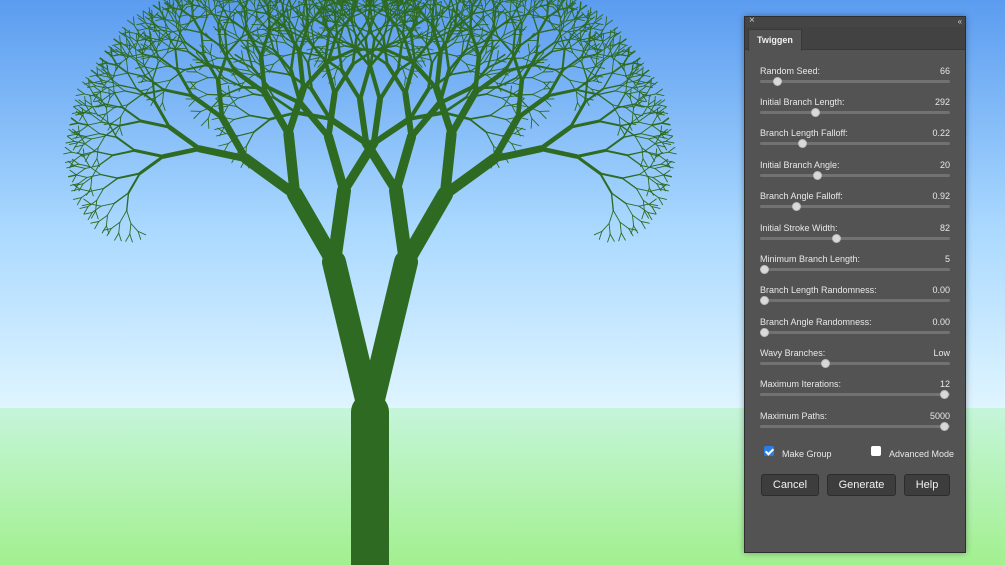 This screenshot has height=565, width=1005. Describe the element at coordinates (944, 71) in the screenshot. I see `slider-value: 66` at that location.